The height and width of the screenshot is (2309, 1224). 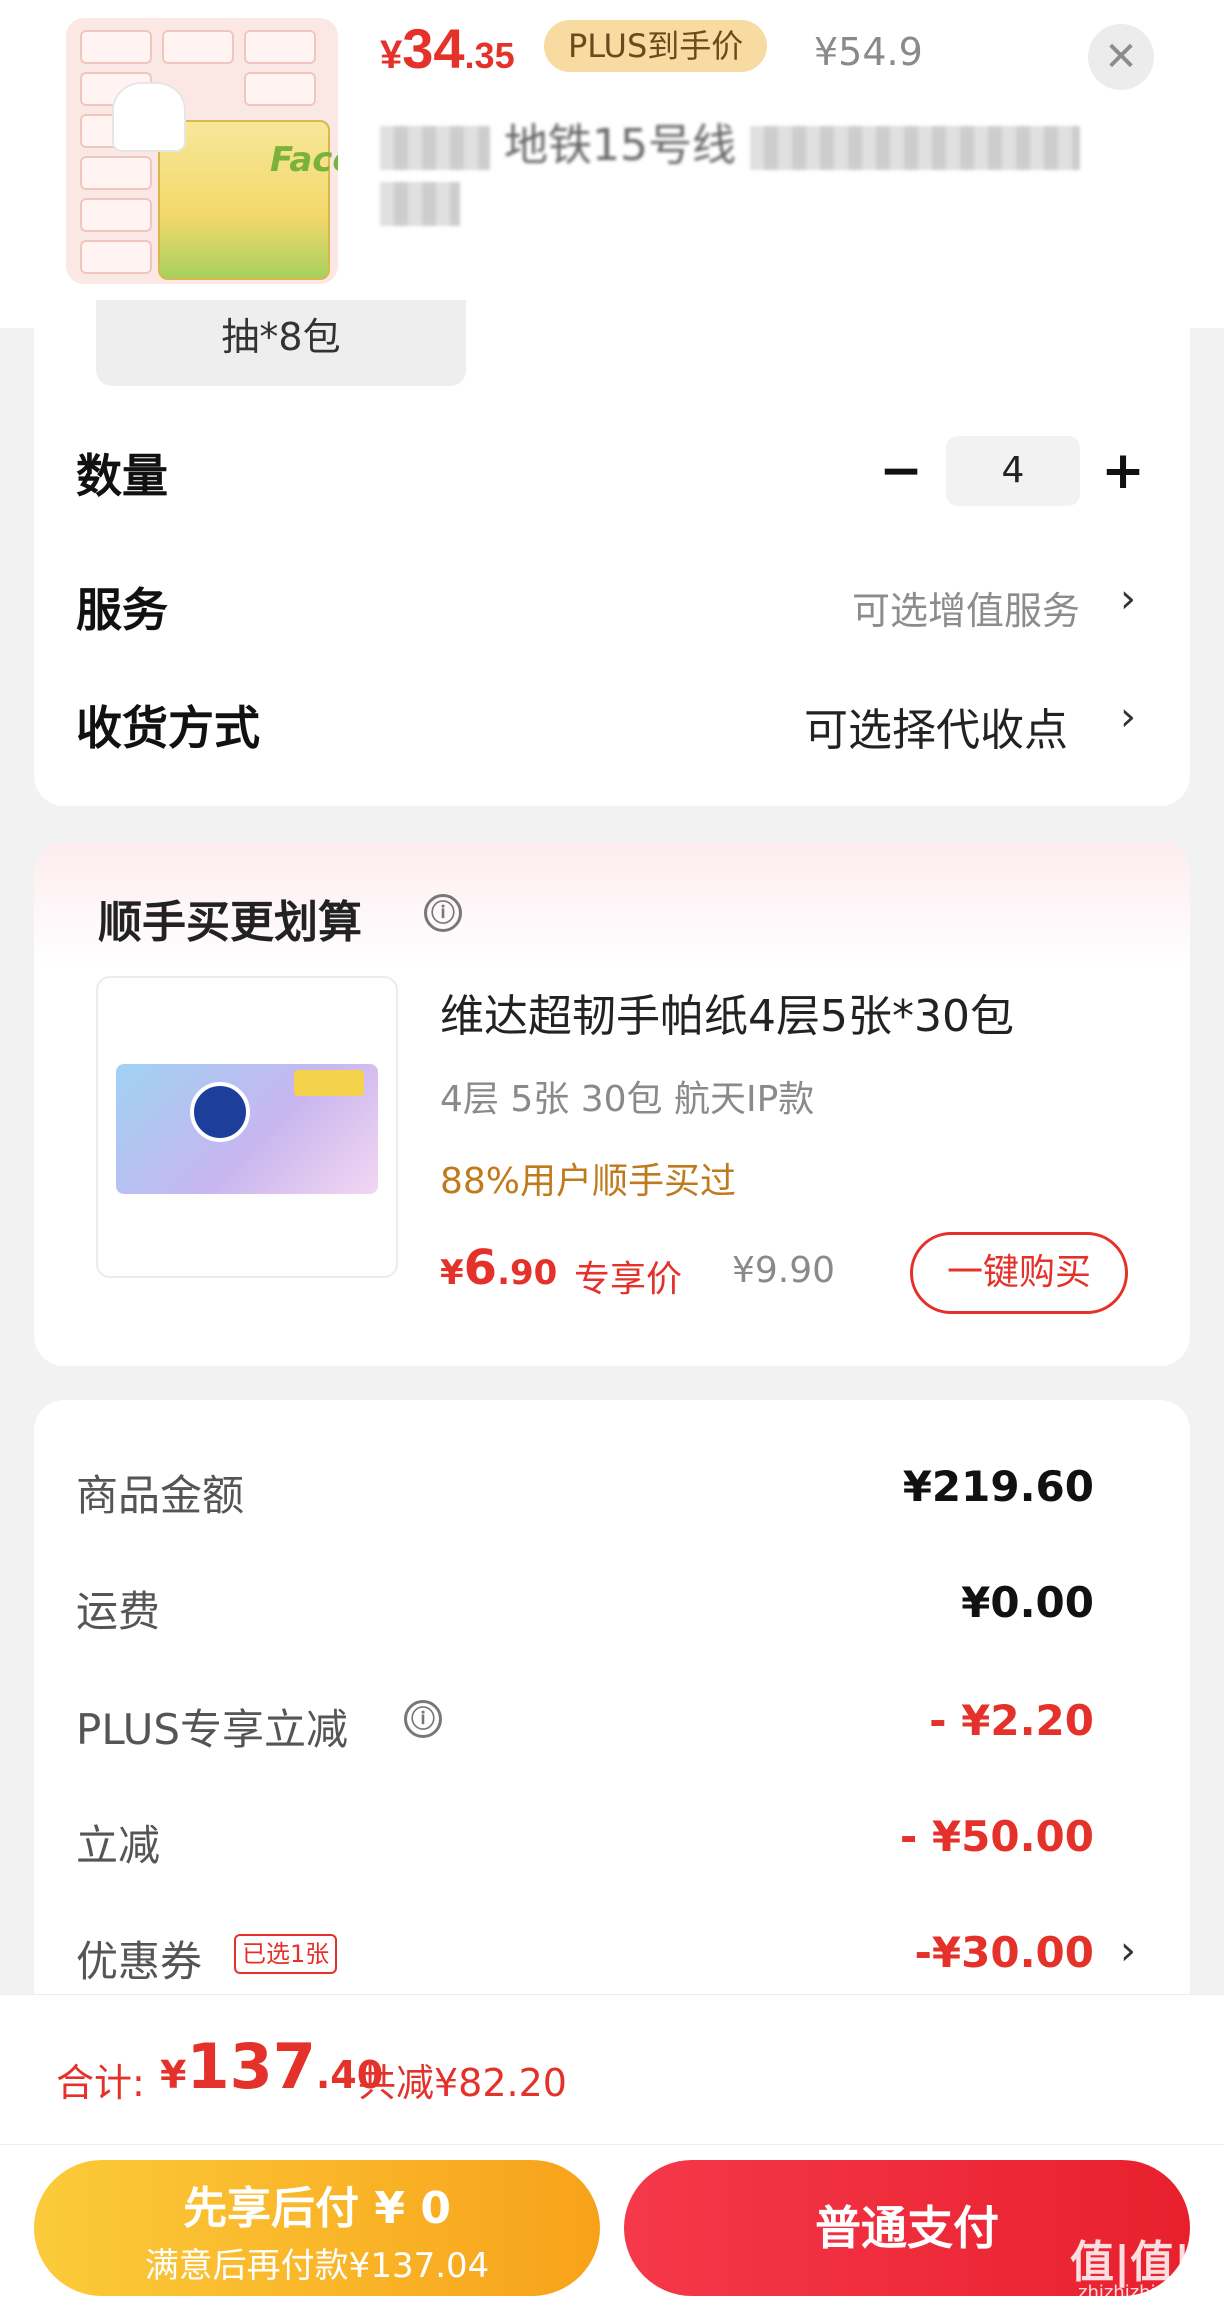 What do you see at coordinates (628, 1279) in the screenshot?
I see `recommend-price-label: 专享价` at bounding box center [628, 1279].